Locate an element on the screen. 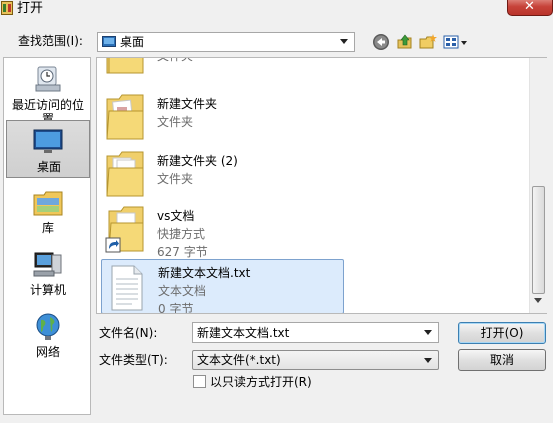  window-title: 打开 is located at coordinates (30, 8).